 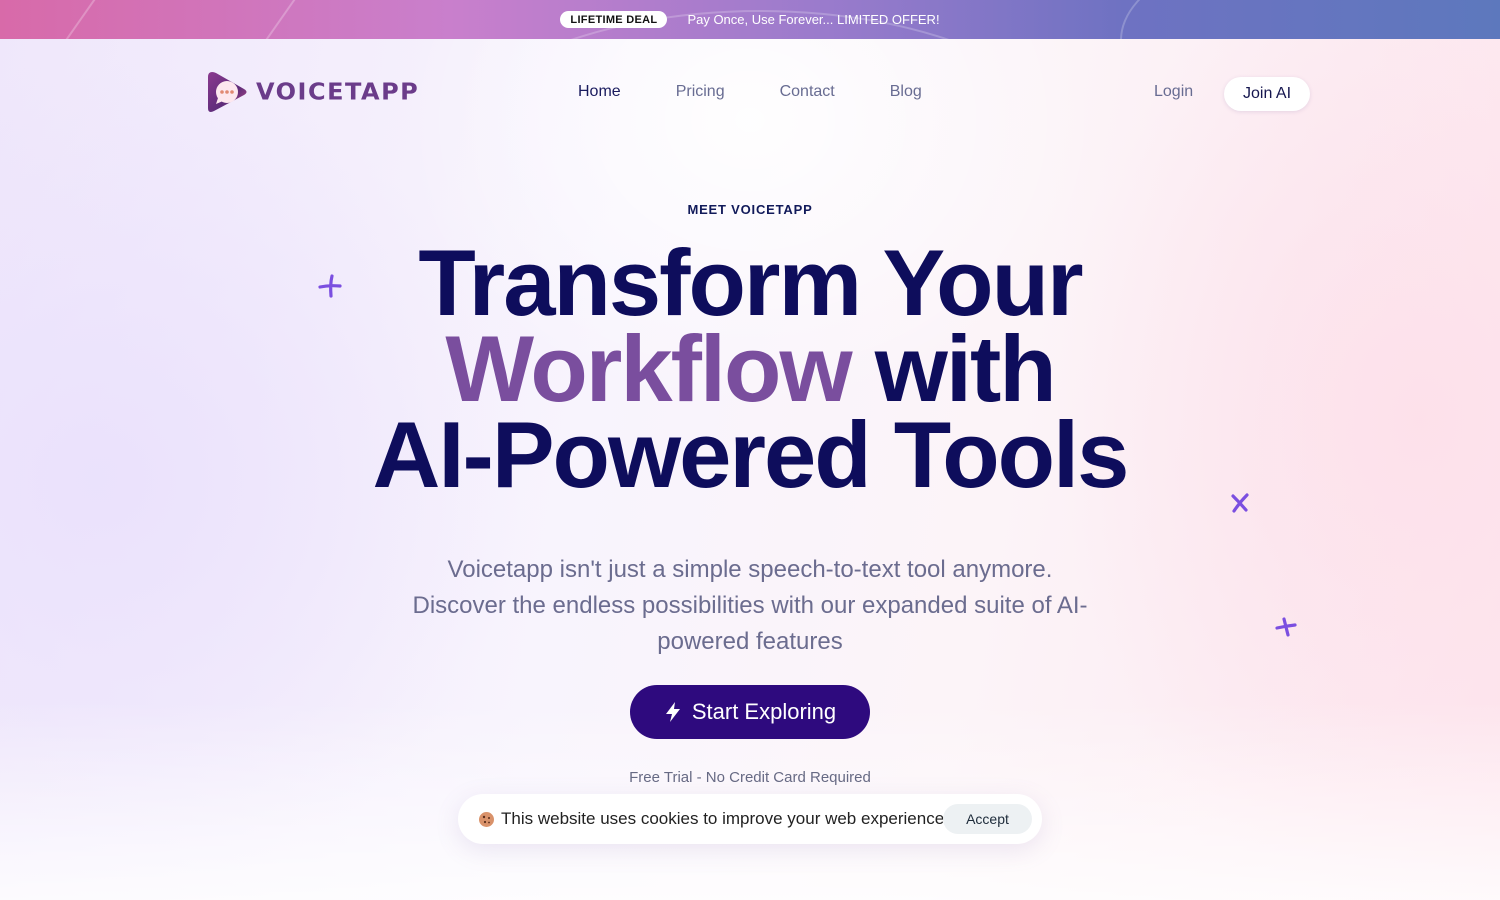 What do you see at coordinates (1267, 94) in the screenshot?
I see `join-ai-button: Join AI` at bounding box center [1267, 94].